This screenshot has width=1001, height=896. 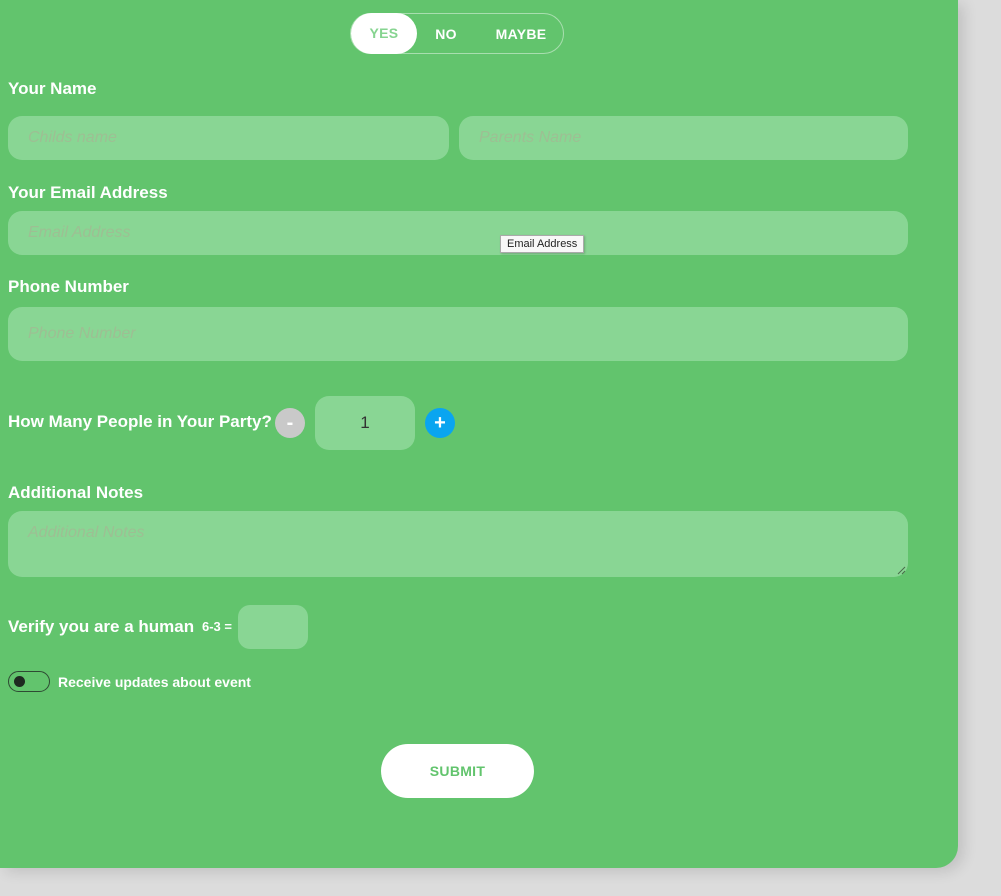 I want to click on updates-label: Receive updates about event, so click(x=154, y=682).